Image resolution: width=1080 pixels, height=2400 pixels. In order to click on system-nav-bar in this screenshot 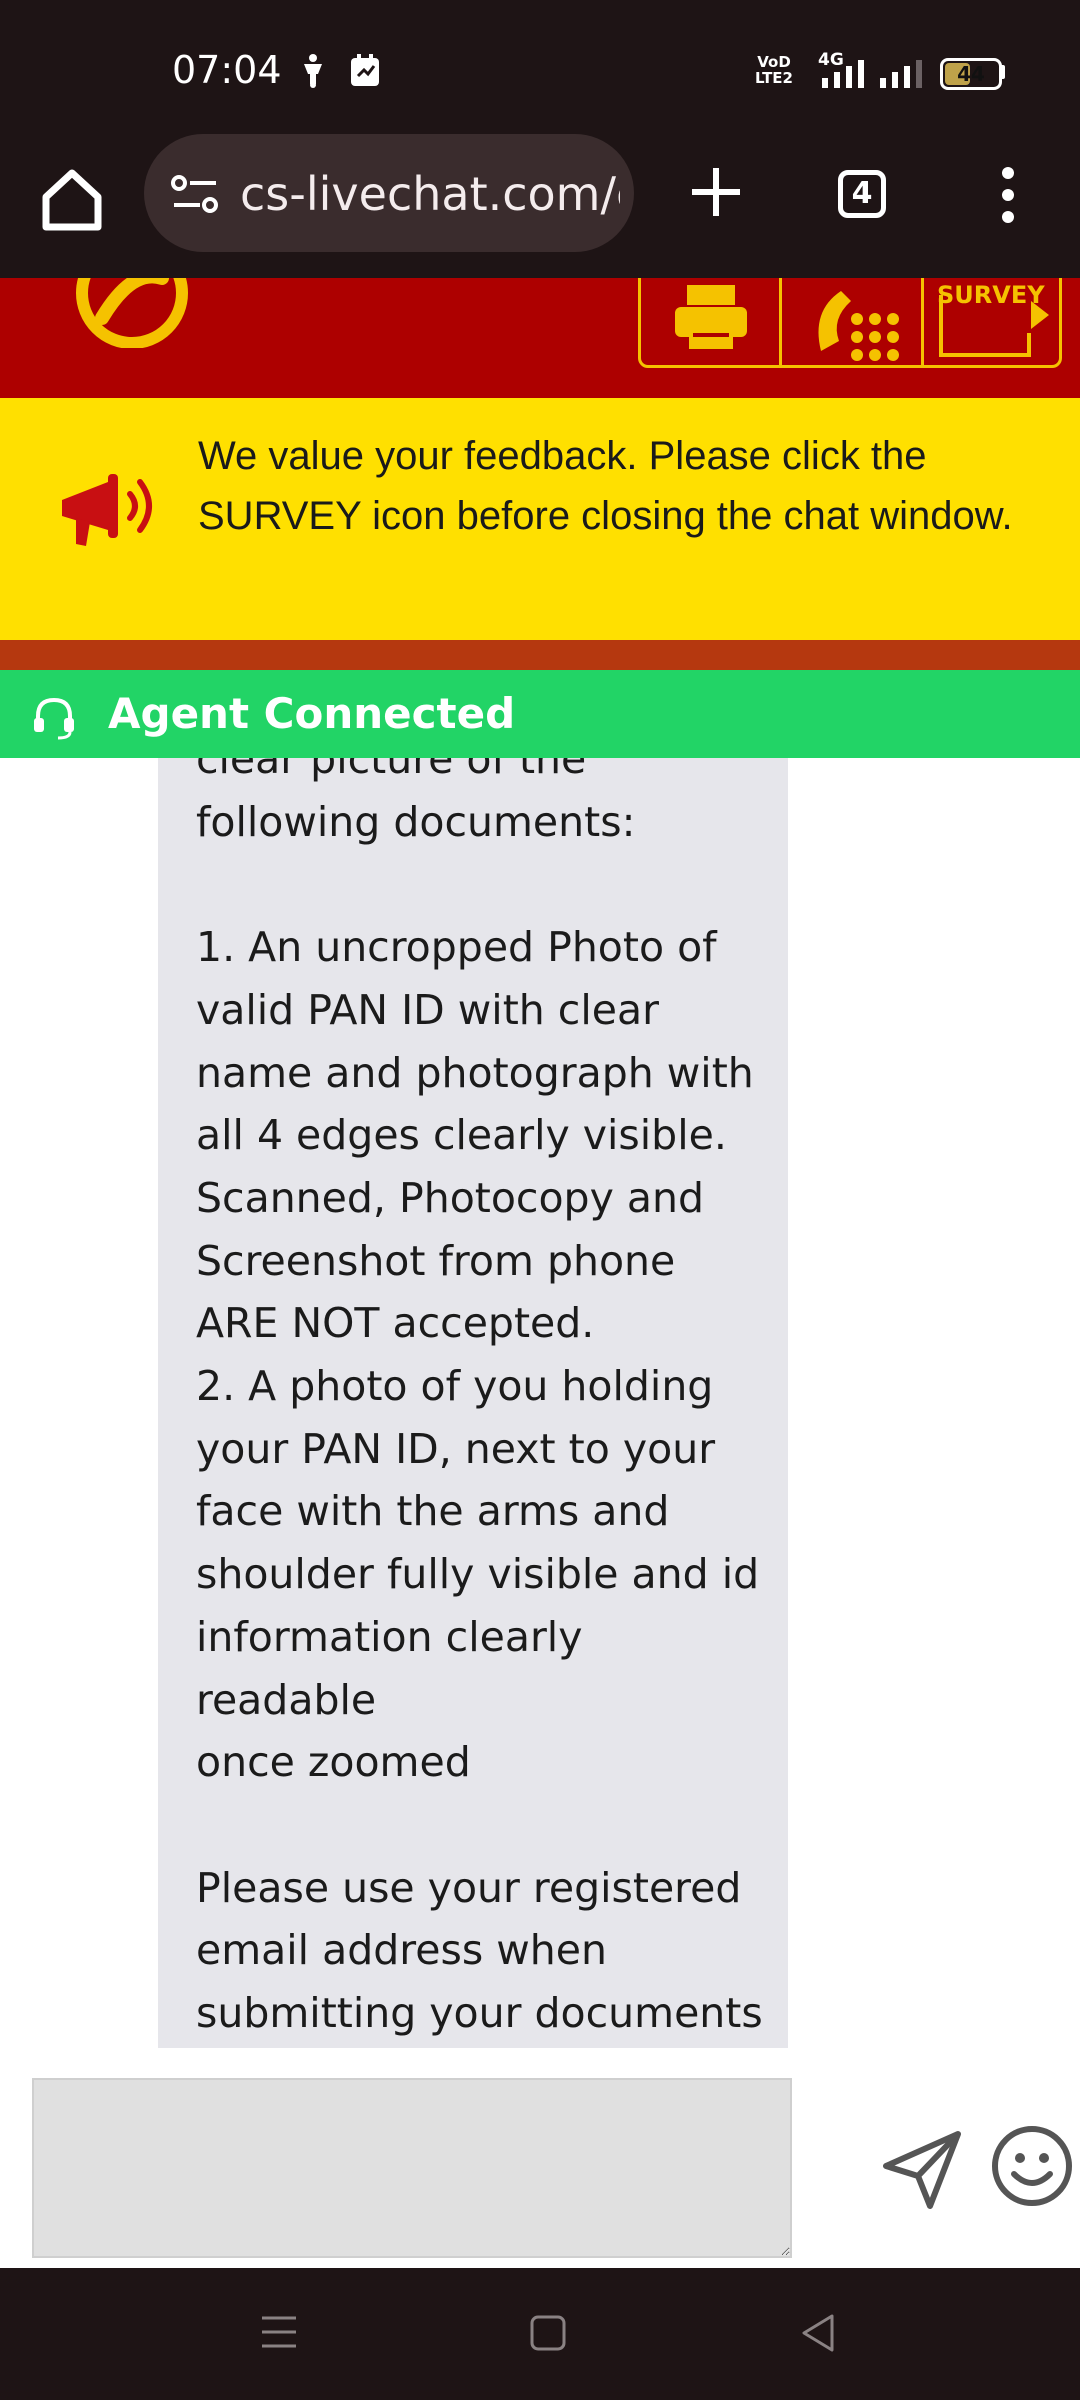, I will do `click(540, 2334)`.